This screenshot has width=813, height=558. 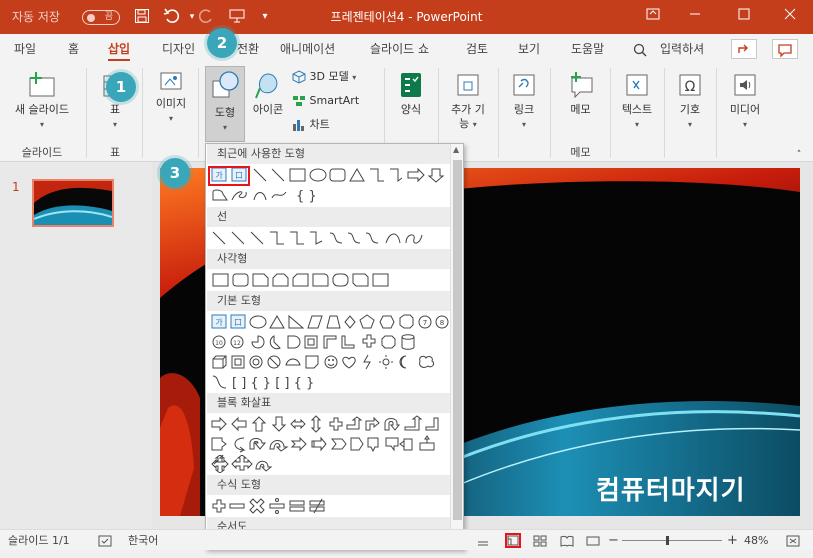 I want to click on scroll-up-icon: ▲, so click(x=456, y=149).